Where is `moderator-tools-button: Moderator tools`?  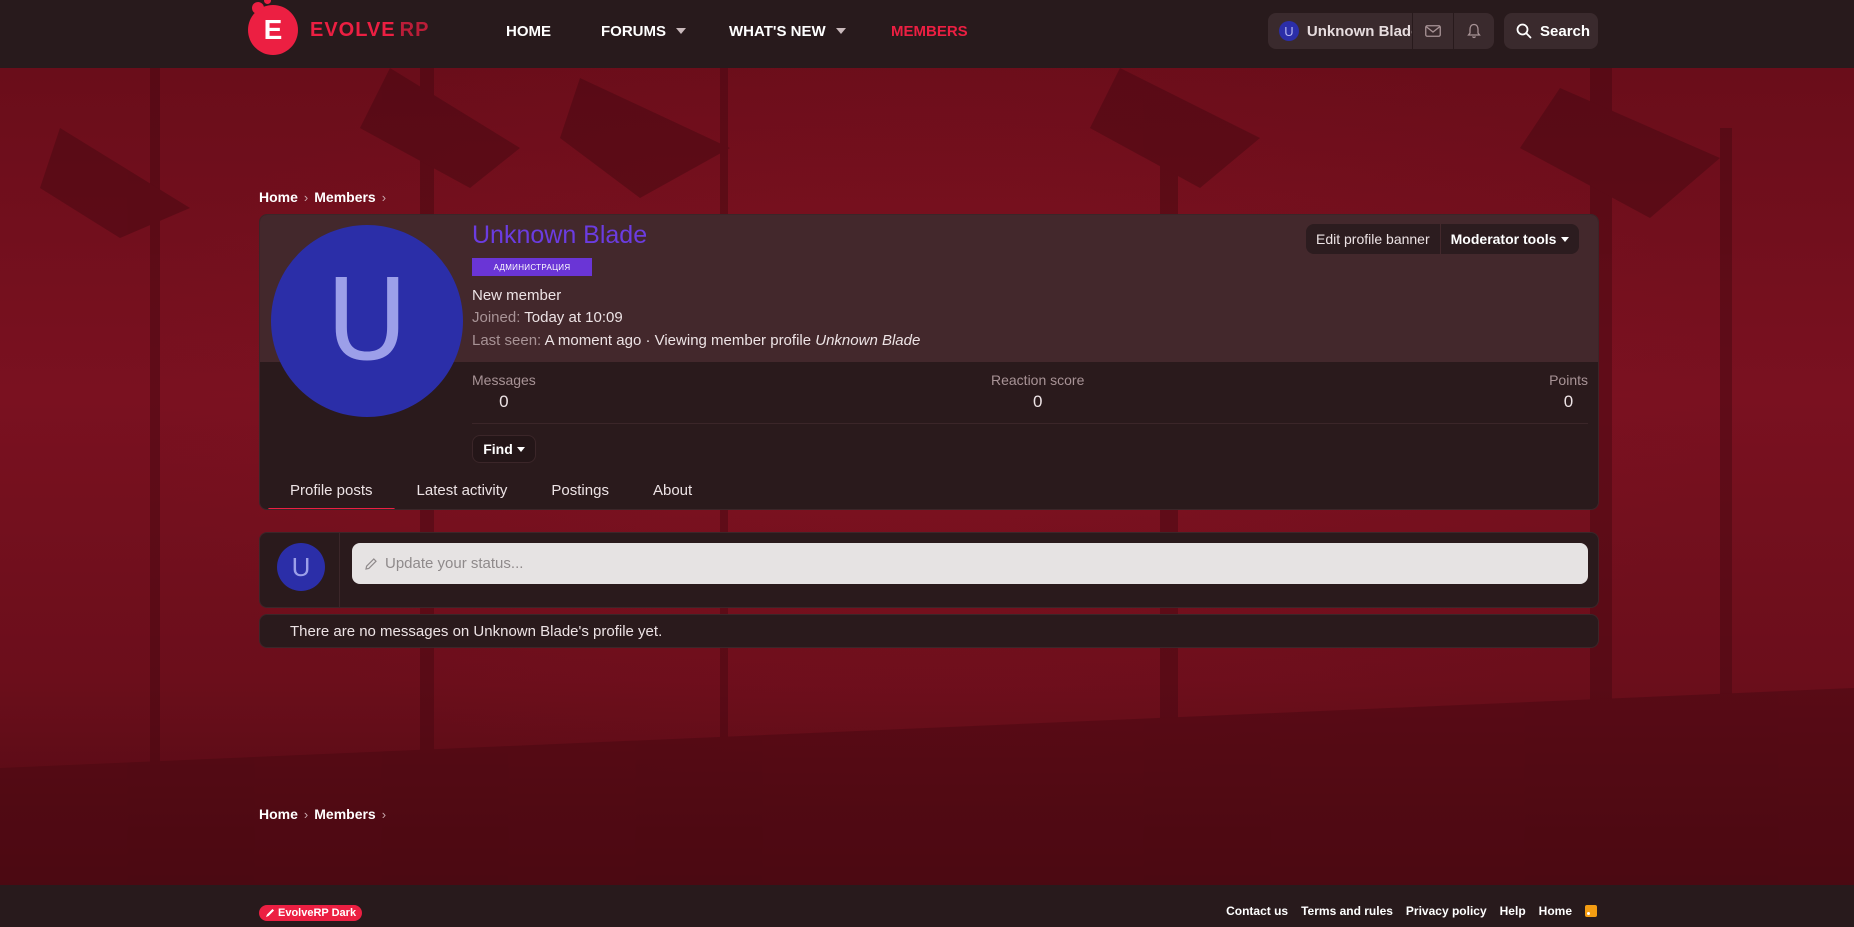 moderator-tools-button: Moderator tools is located at coordinates (1510, 239).